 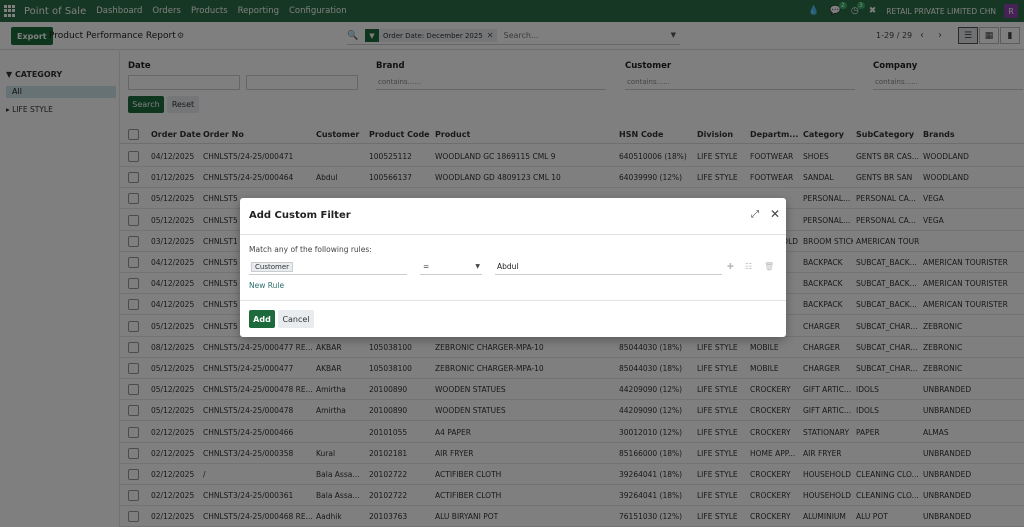 What do you see at coordinates (451, 268) in the screenshot?
I see `rule-operator-select: = ▼` at bounding box center [451, 268].